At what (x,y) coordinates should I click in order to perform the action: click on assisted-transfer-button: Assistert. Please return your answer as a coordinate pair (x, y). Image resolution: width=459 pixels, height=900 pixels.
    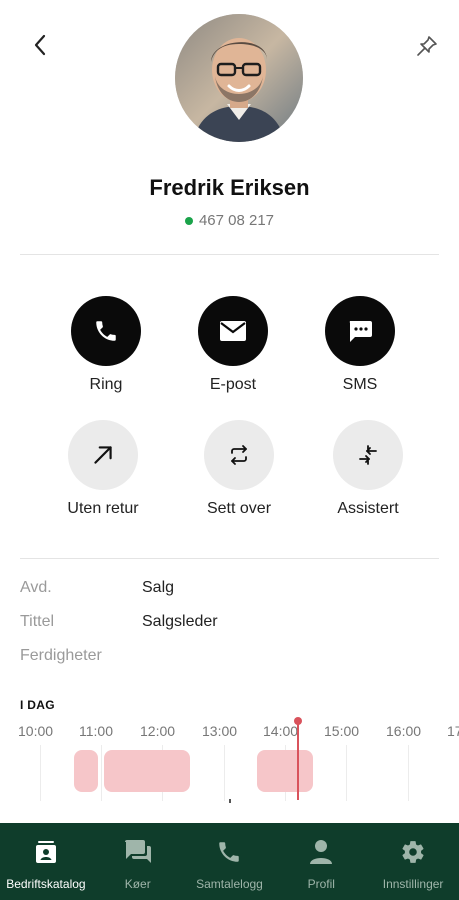
    Looking at the image, I should click on (368, 469).